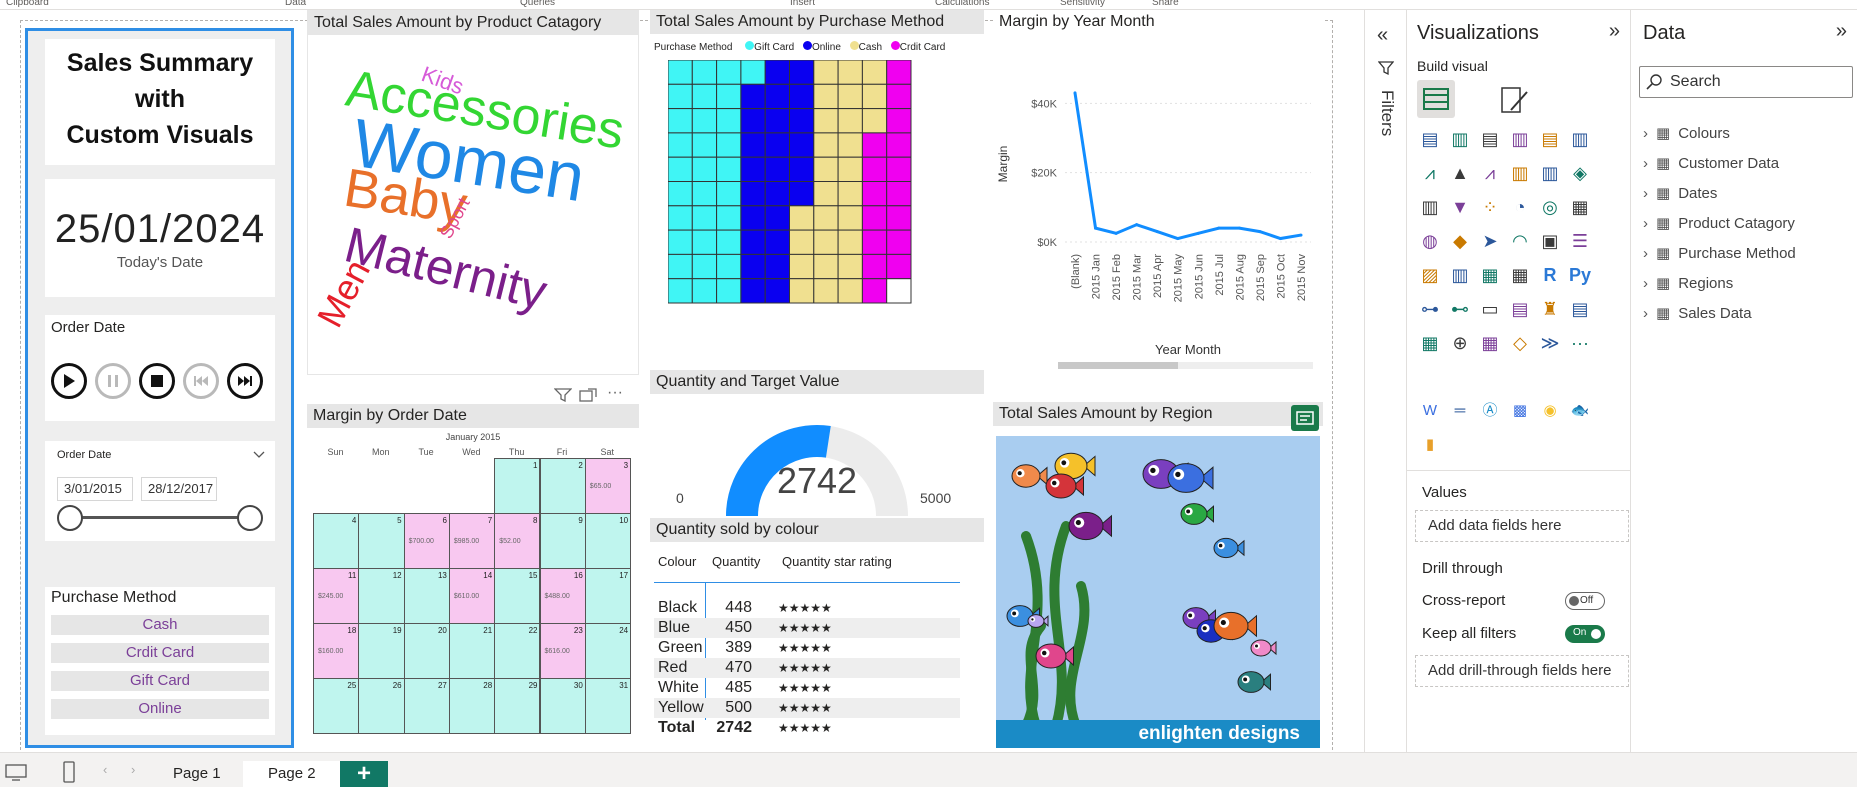 Image resolution: width=1857 pixels, height=787 pixels. What do you see at coordinates (160, 653) in the screenshot?
I see `slicer-item-credit-card: Crdit Card` at bounding box center [160, 653].